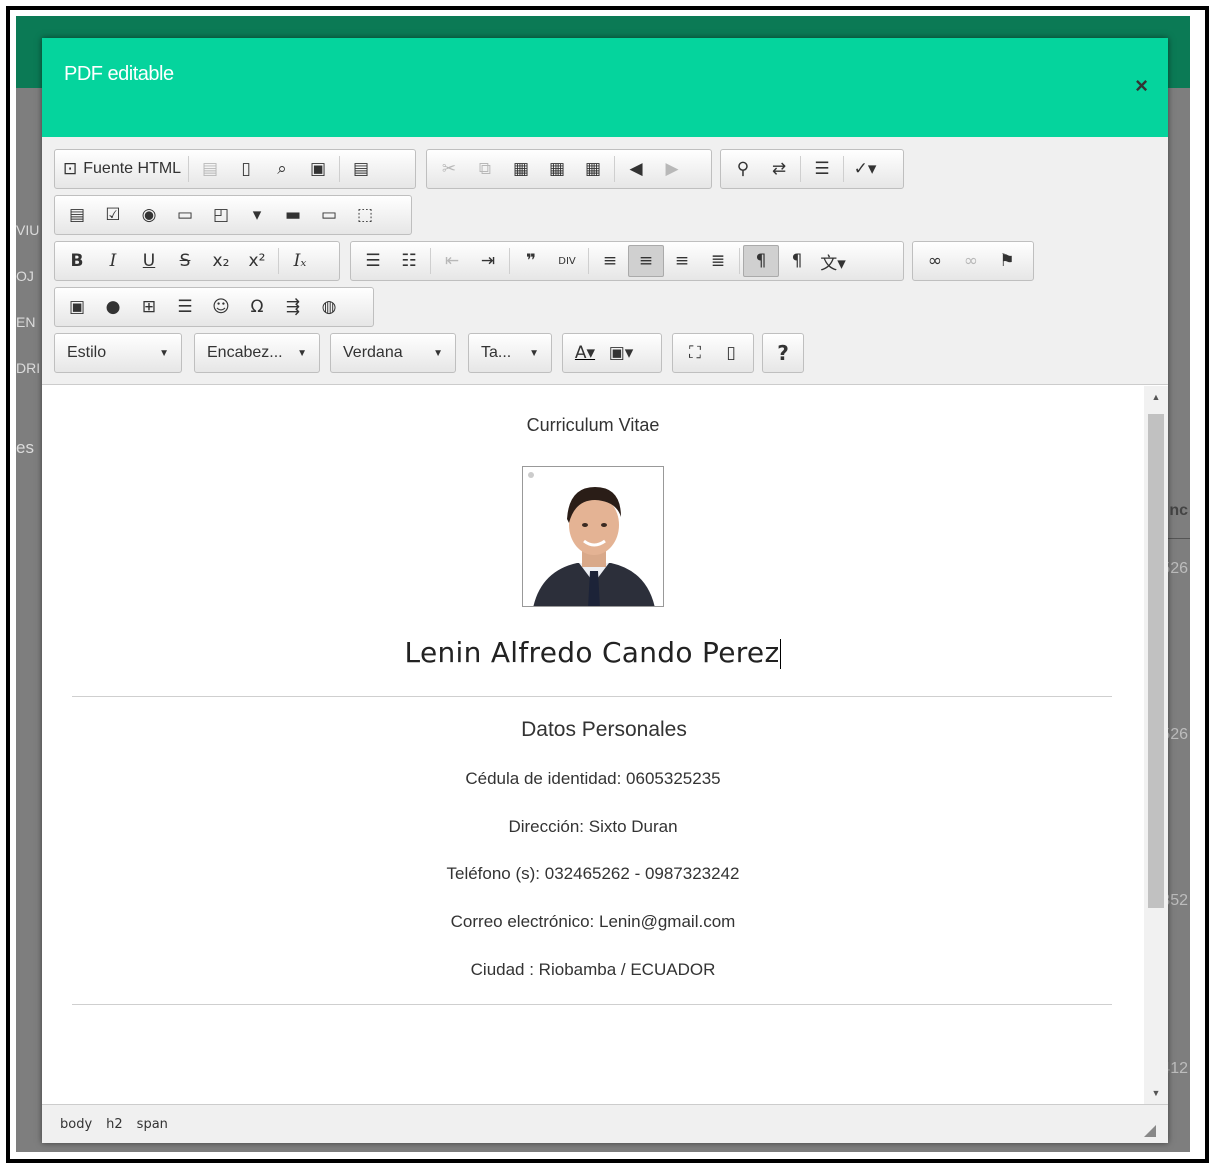  I want to click on templates-icon: ▤, so click(361, 169).